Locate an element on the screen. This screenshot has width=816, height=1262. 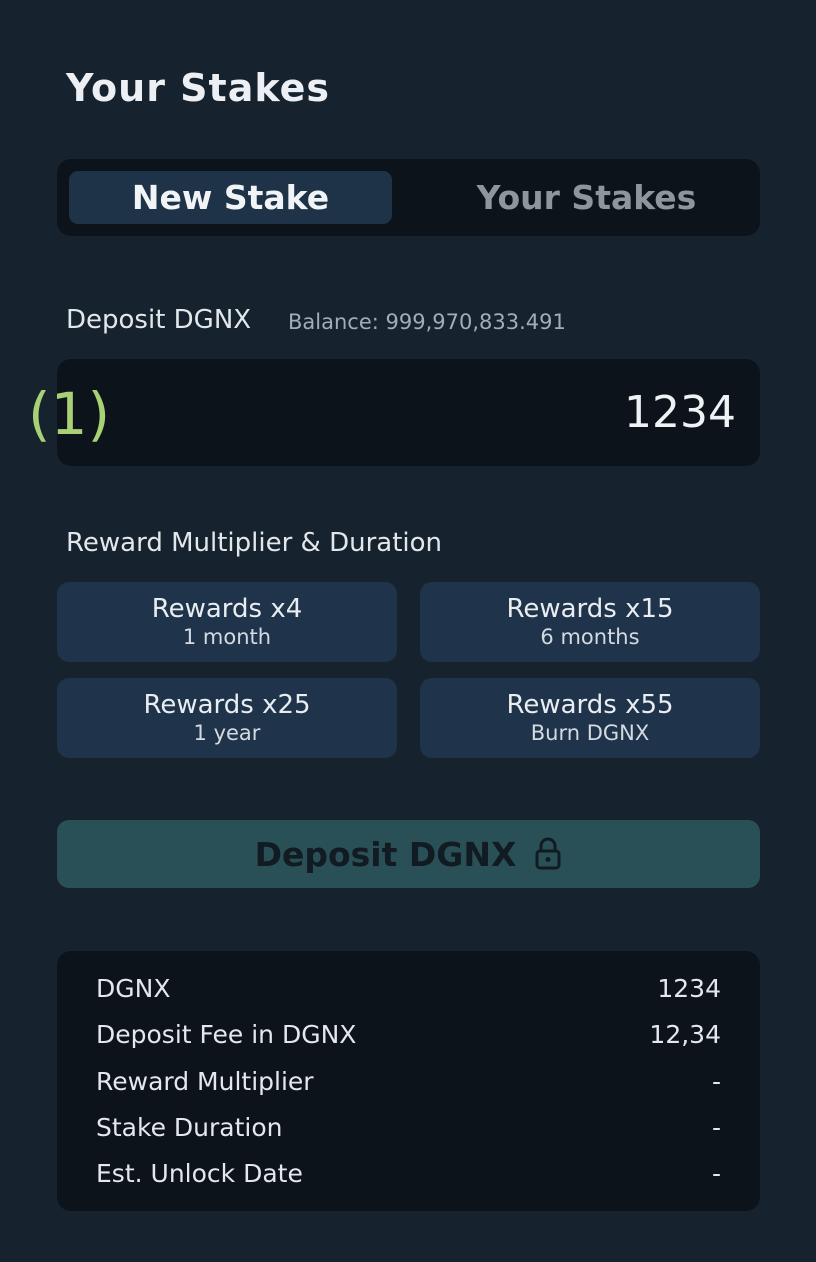
deposit-button: Deposit DGNX is located at coordinates (408, 854).